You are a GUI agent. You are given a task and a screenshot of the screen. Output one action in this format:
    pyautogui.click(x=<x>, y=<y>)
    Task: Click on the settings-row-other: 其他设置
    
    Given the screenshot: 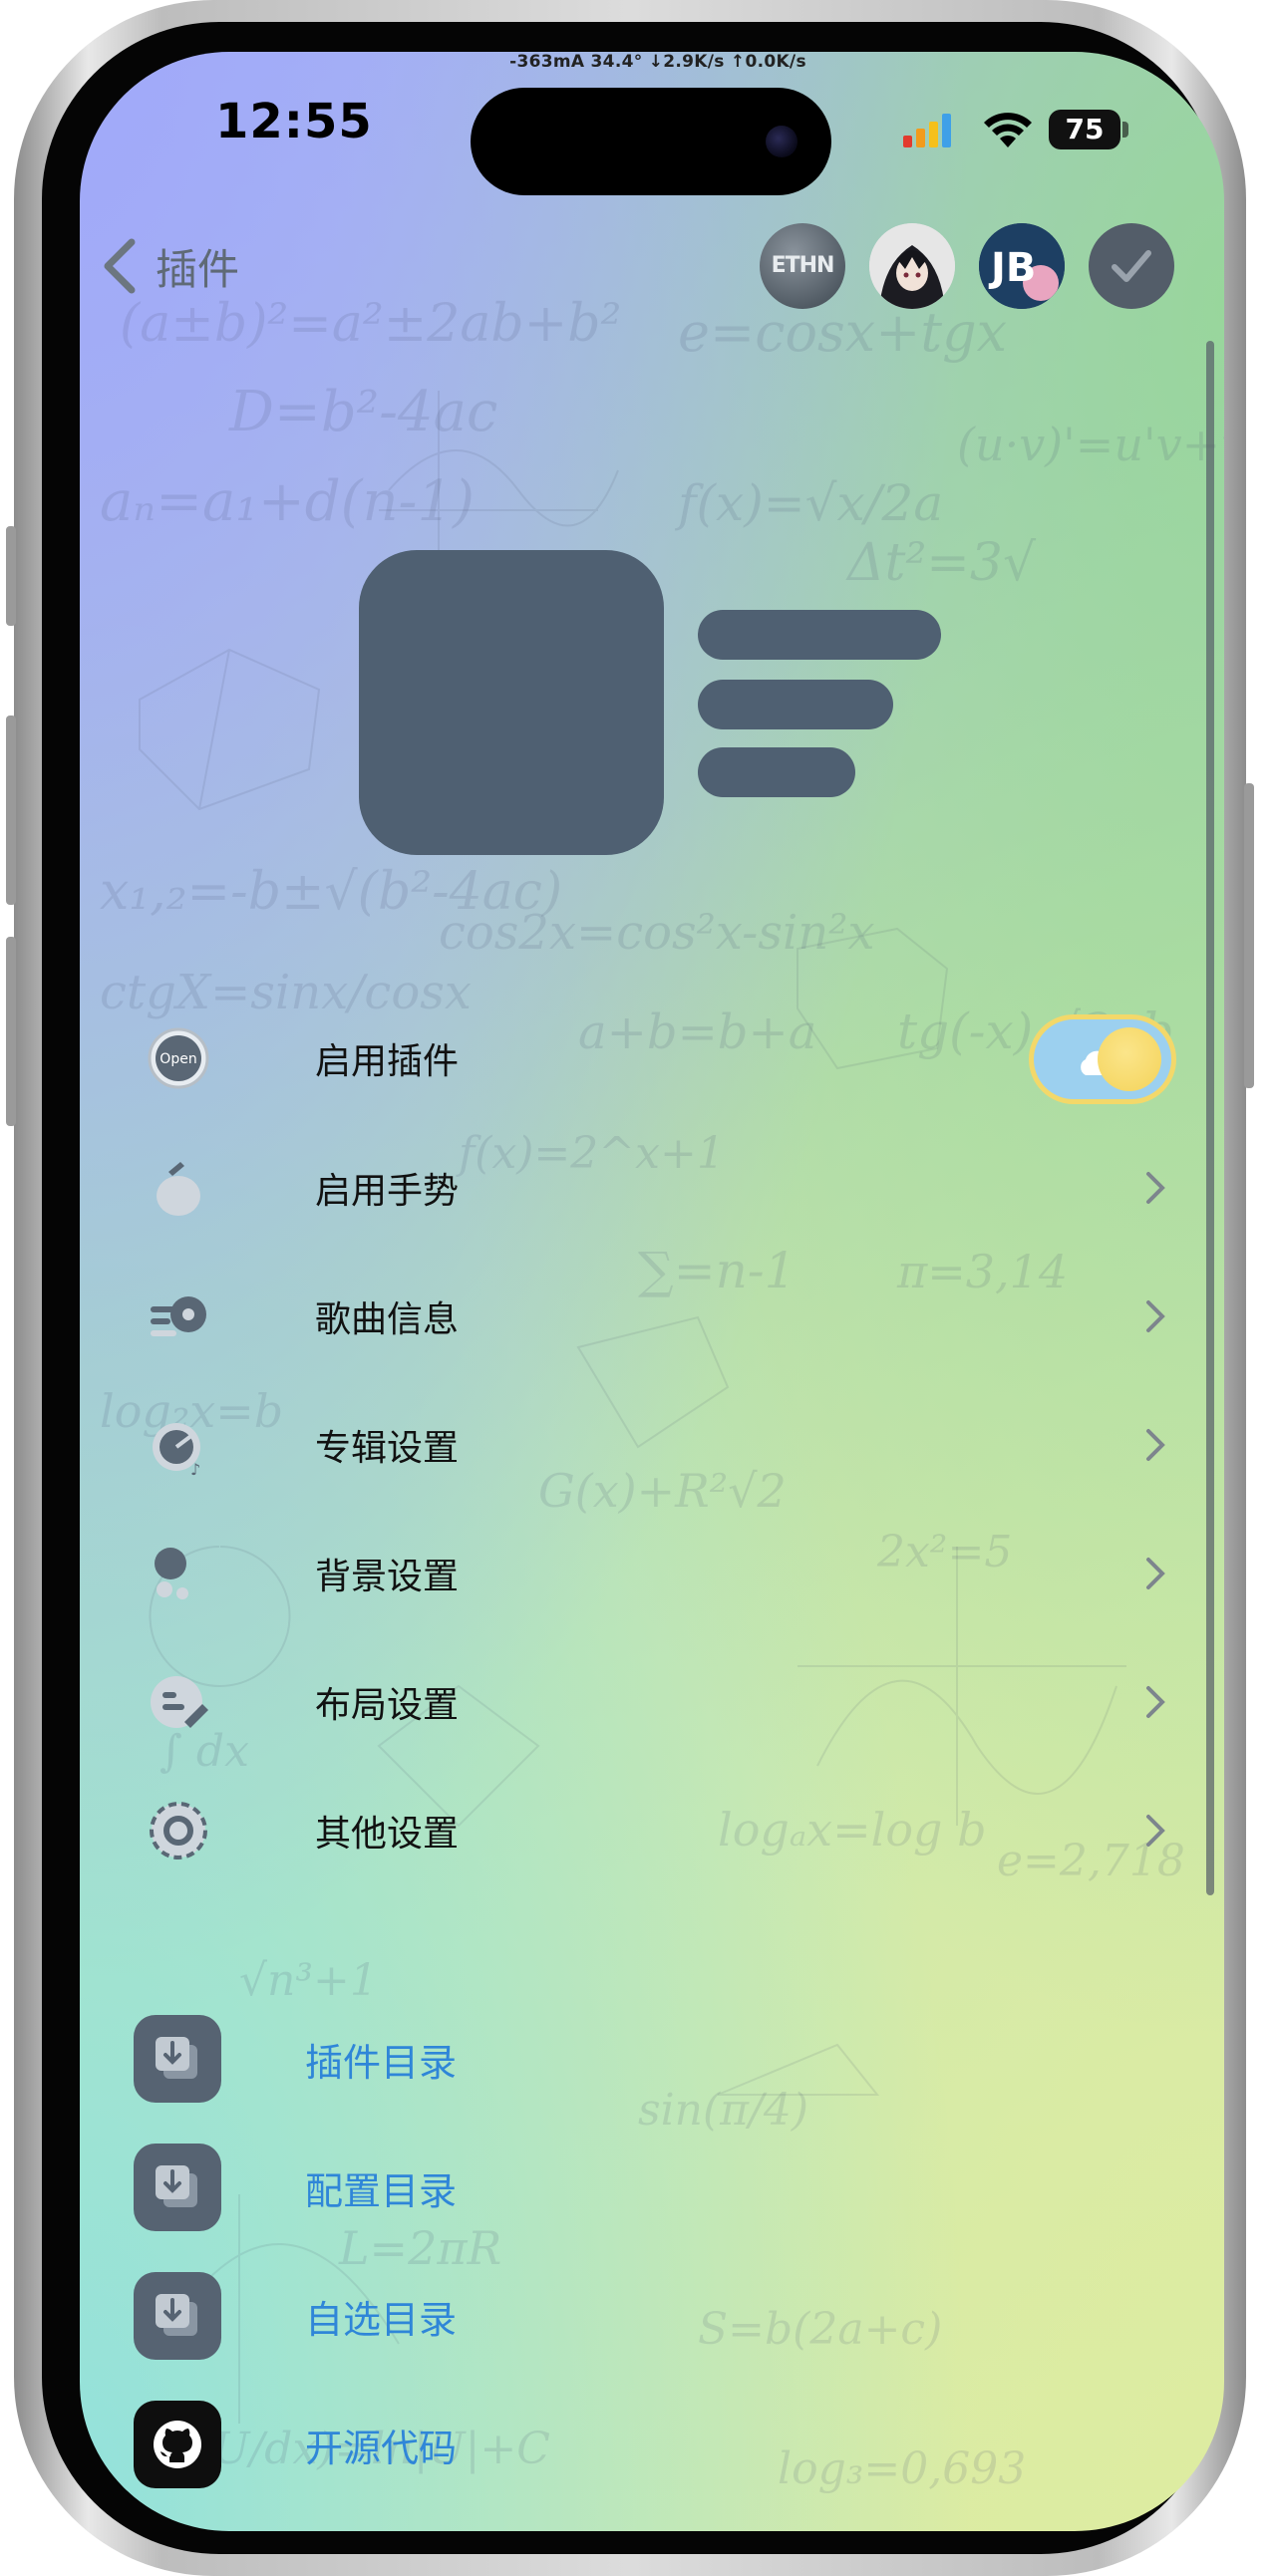 What is the action you would take?
    pyautogui.click(x=658, y=1830)
    